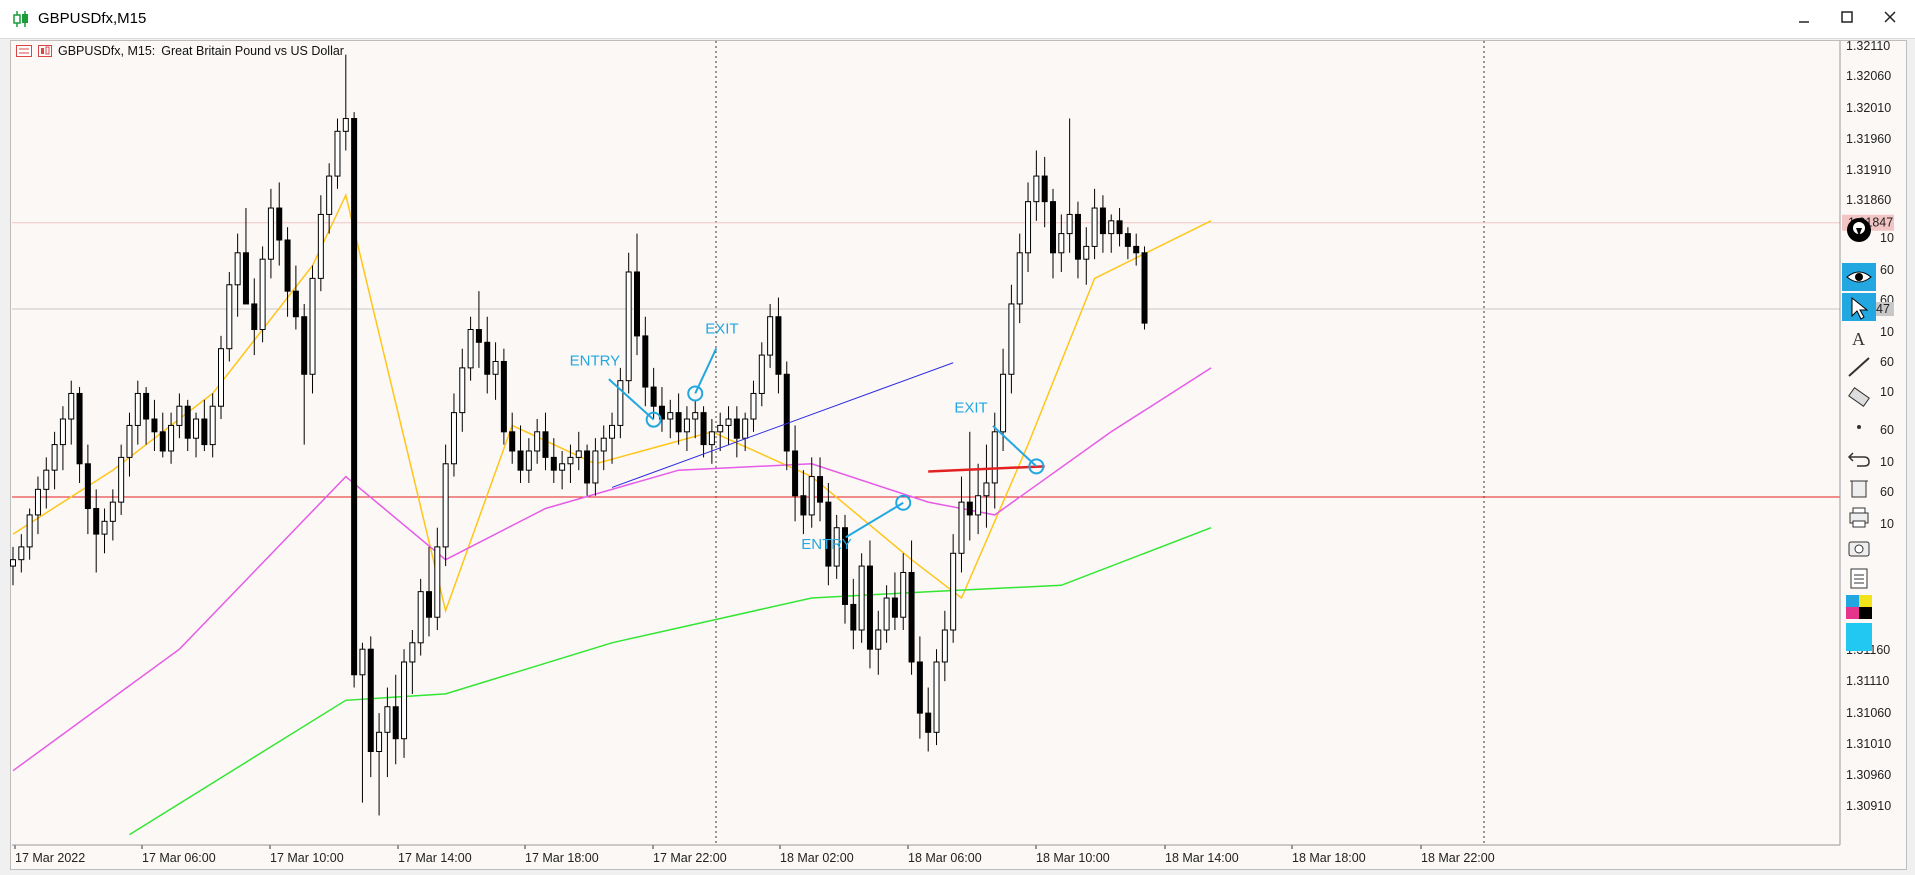 The height and width of the screenshot is (875, 1915). What do you see at coordinates (1887, 392) in the screenshot?
I see `y-axis-label-partial: 10` at bounding box center [1887, 392].